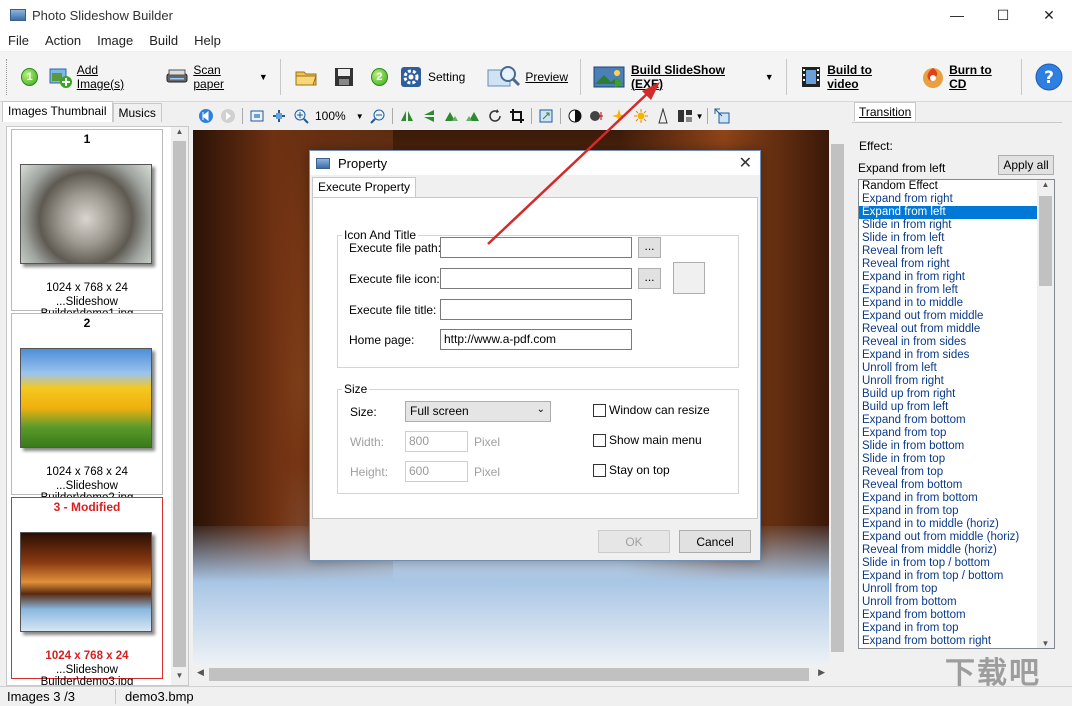 This screenshot has width=1072, height=706. I want to click on effect-list-item: Build up from left, so click(948, 407).